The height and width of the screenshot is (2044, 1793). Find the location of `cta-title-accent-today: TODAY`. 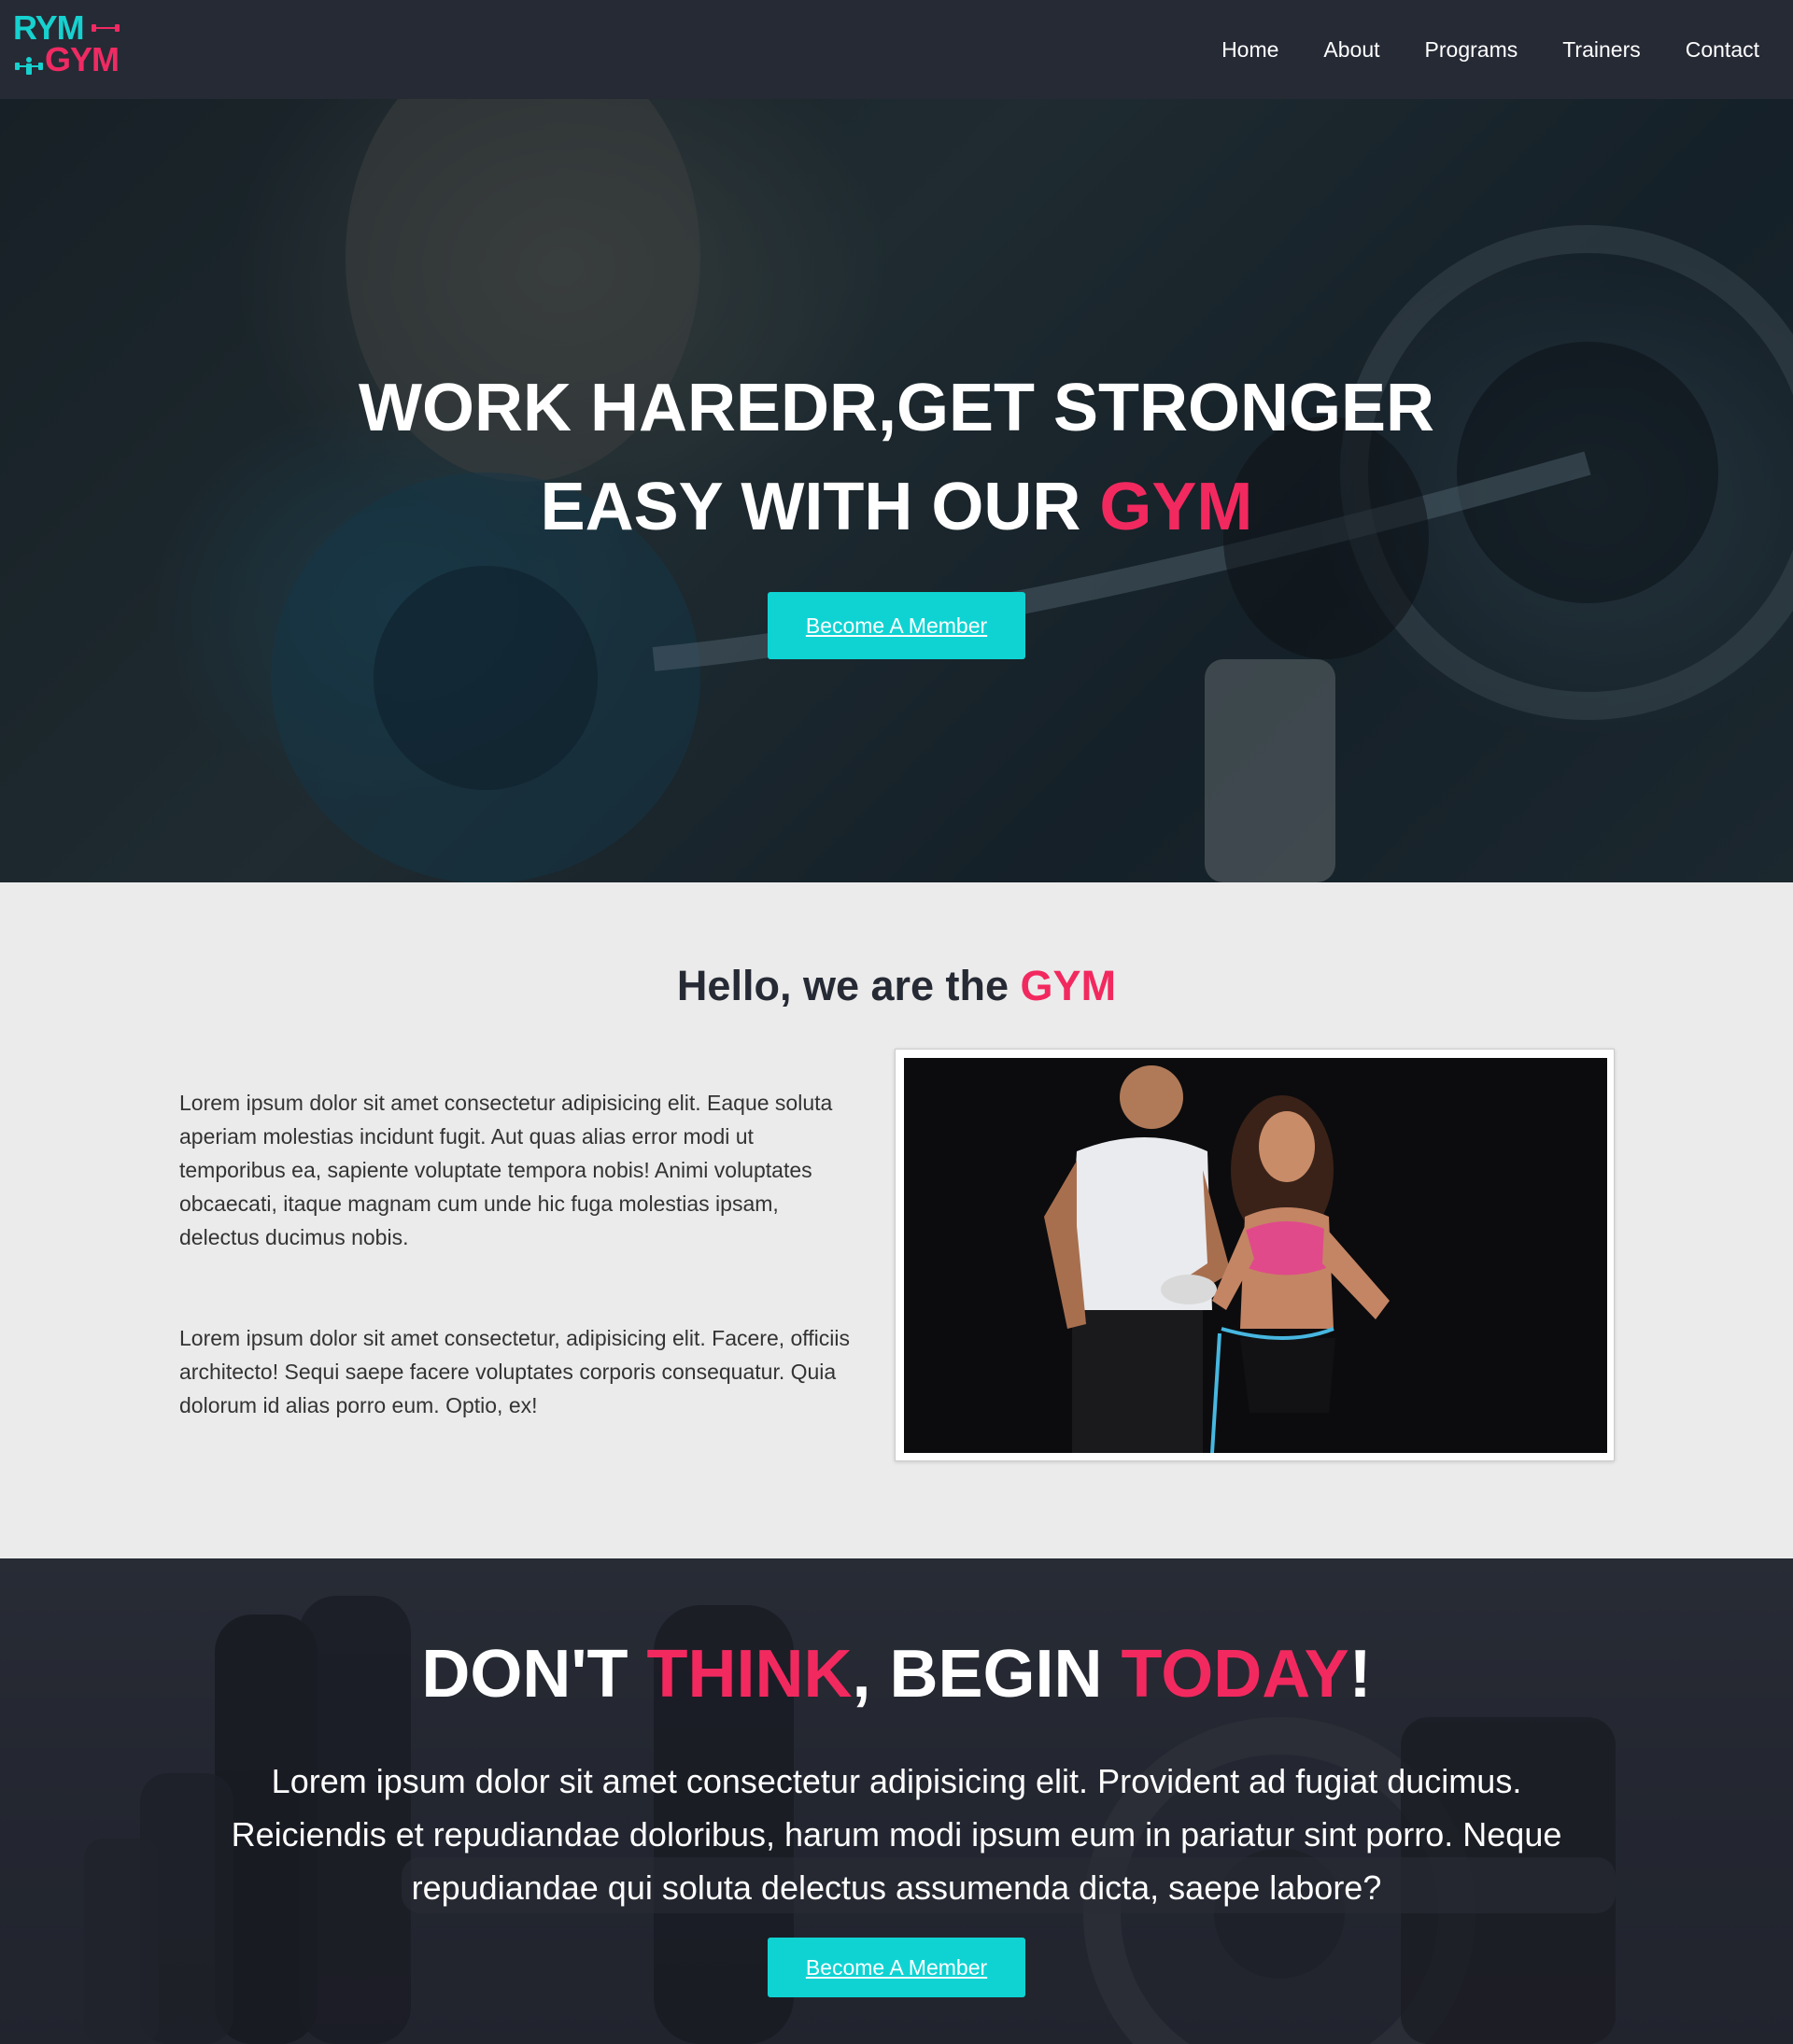

cta-title-accent-today: TODAY is located at coordinates (1235, 1674).